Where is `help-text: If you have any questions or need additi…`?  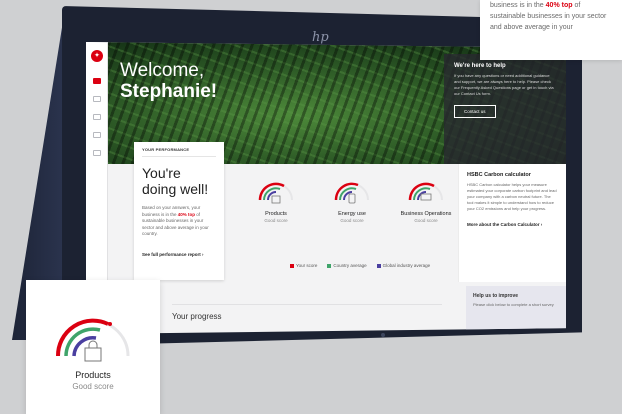 help-text: If you have any questions or need additi… is located at coordinates (504, 84).